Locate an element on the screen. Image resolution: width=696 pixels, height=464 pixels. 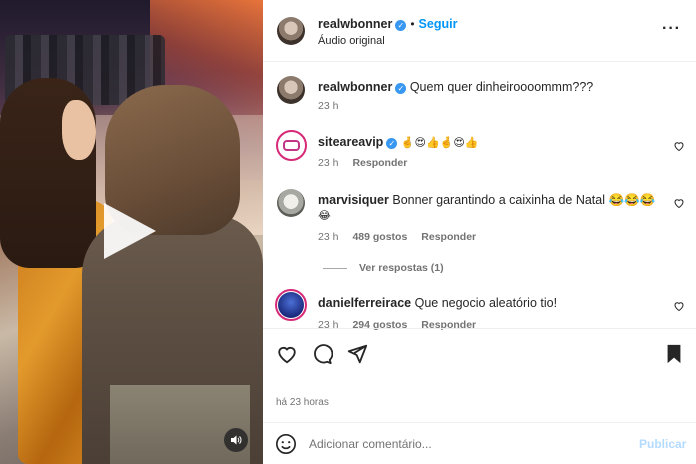
caption-username: realwbonner is located at coordinates (355, 87).